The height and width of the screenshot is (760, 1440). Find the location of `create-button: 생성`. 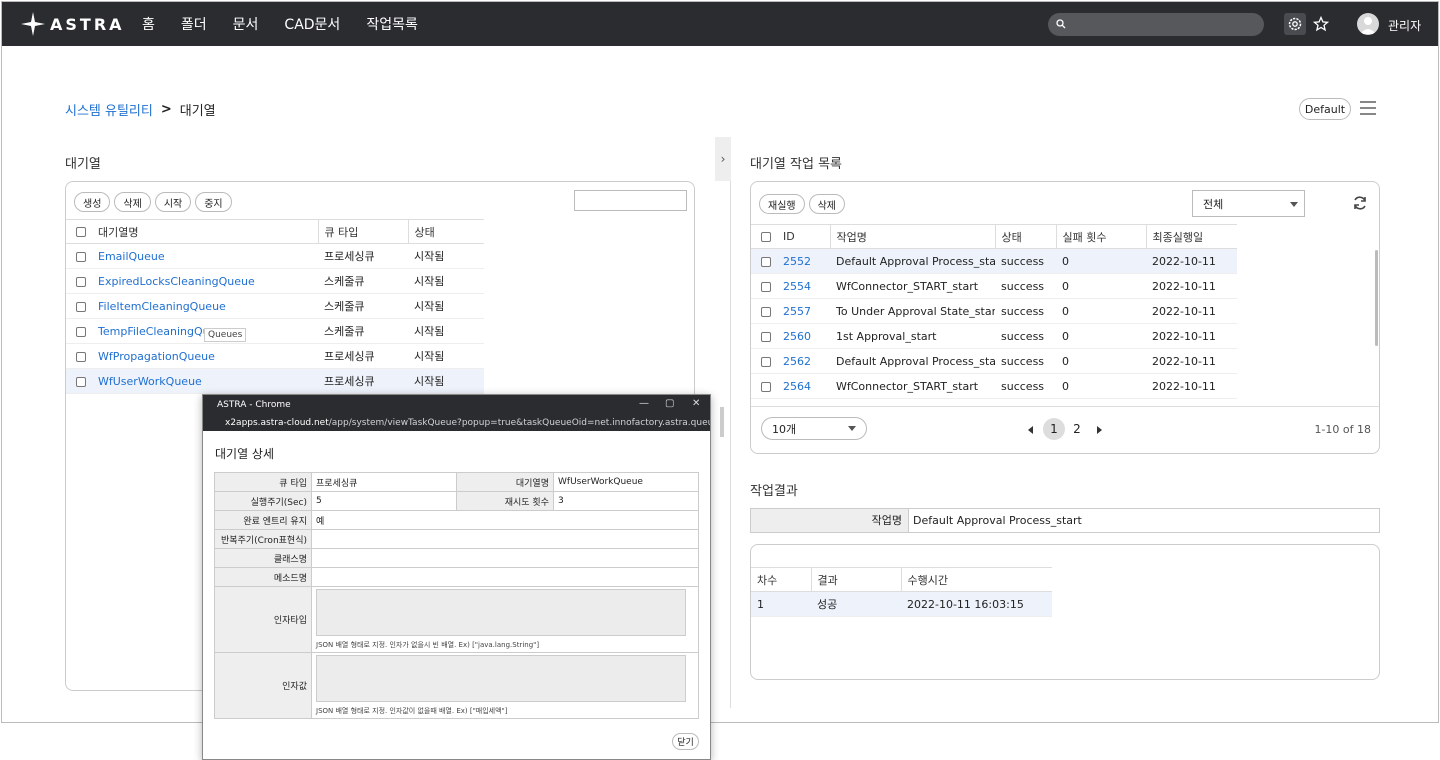

create-button: 생성 is located at coordinates (92, 202).